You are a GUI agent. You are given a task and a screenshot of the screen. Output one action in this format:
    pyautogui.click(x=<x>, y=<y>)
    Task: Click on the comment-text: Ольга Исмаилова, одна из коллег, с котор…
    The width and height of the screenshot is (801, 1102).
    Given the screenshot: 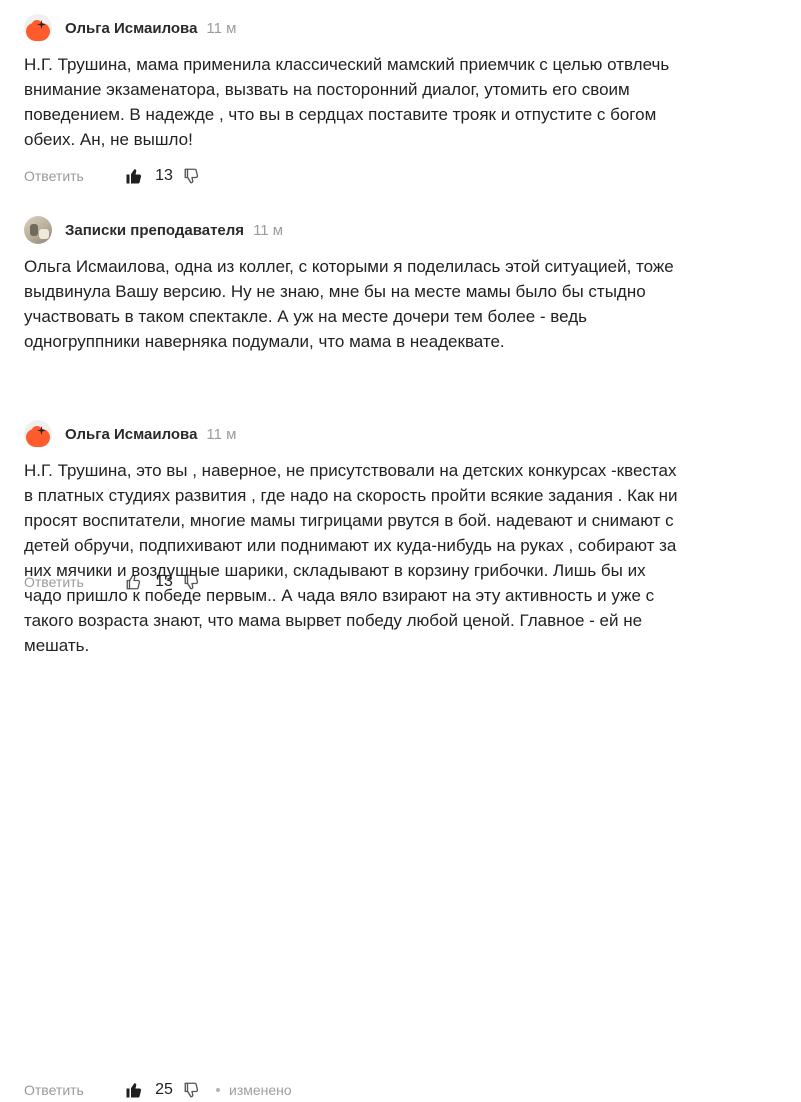 What is the action you would take?
    pyautogui.click(x=407, y=304)
    